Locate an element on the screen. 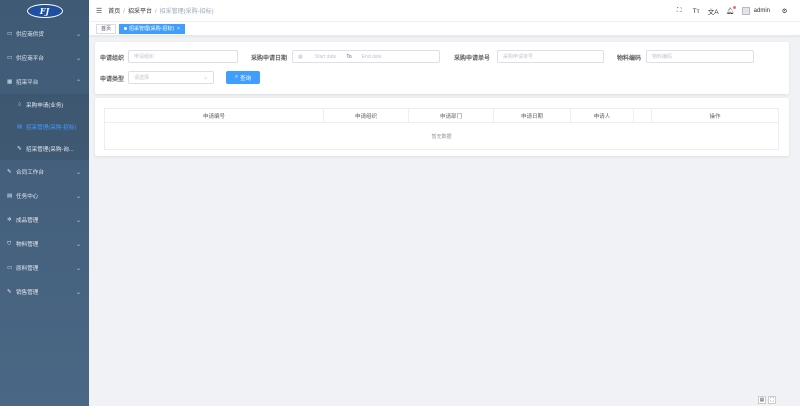  navbar-actions: ⛶ Tт 文A 🔔︎ admin ⚙ is located at coordinates (732, 11).